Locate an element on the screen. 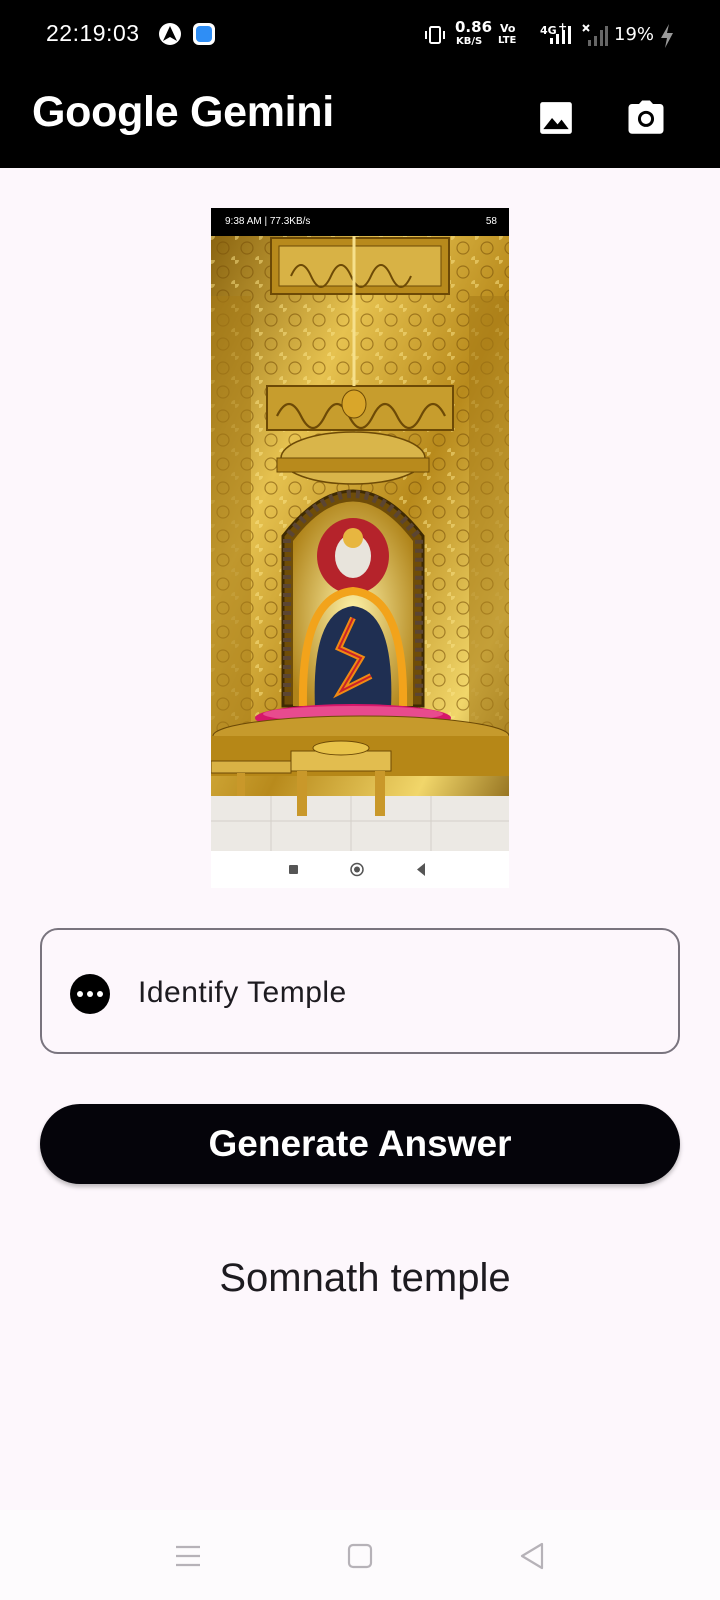  battery-percent: 19% is located at coordinates (634, 34).